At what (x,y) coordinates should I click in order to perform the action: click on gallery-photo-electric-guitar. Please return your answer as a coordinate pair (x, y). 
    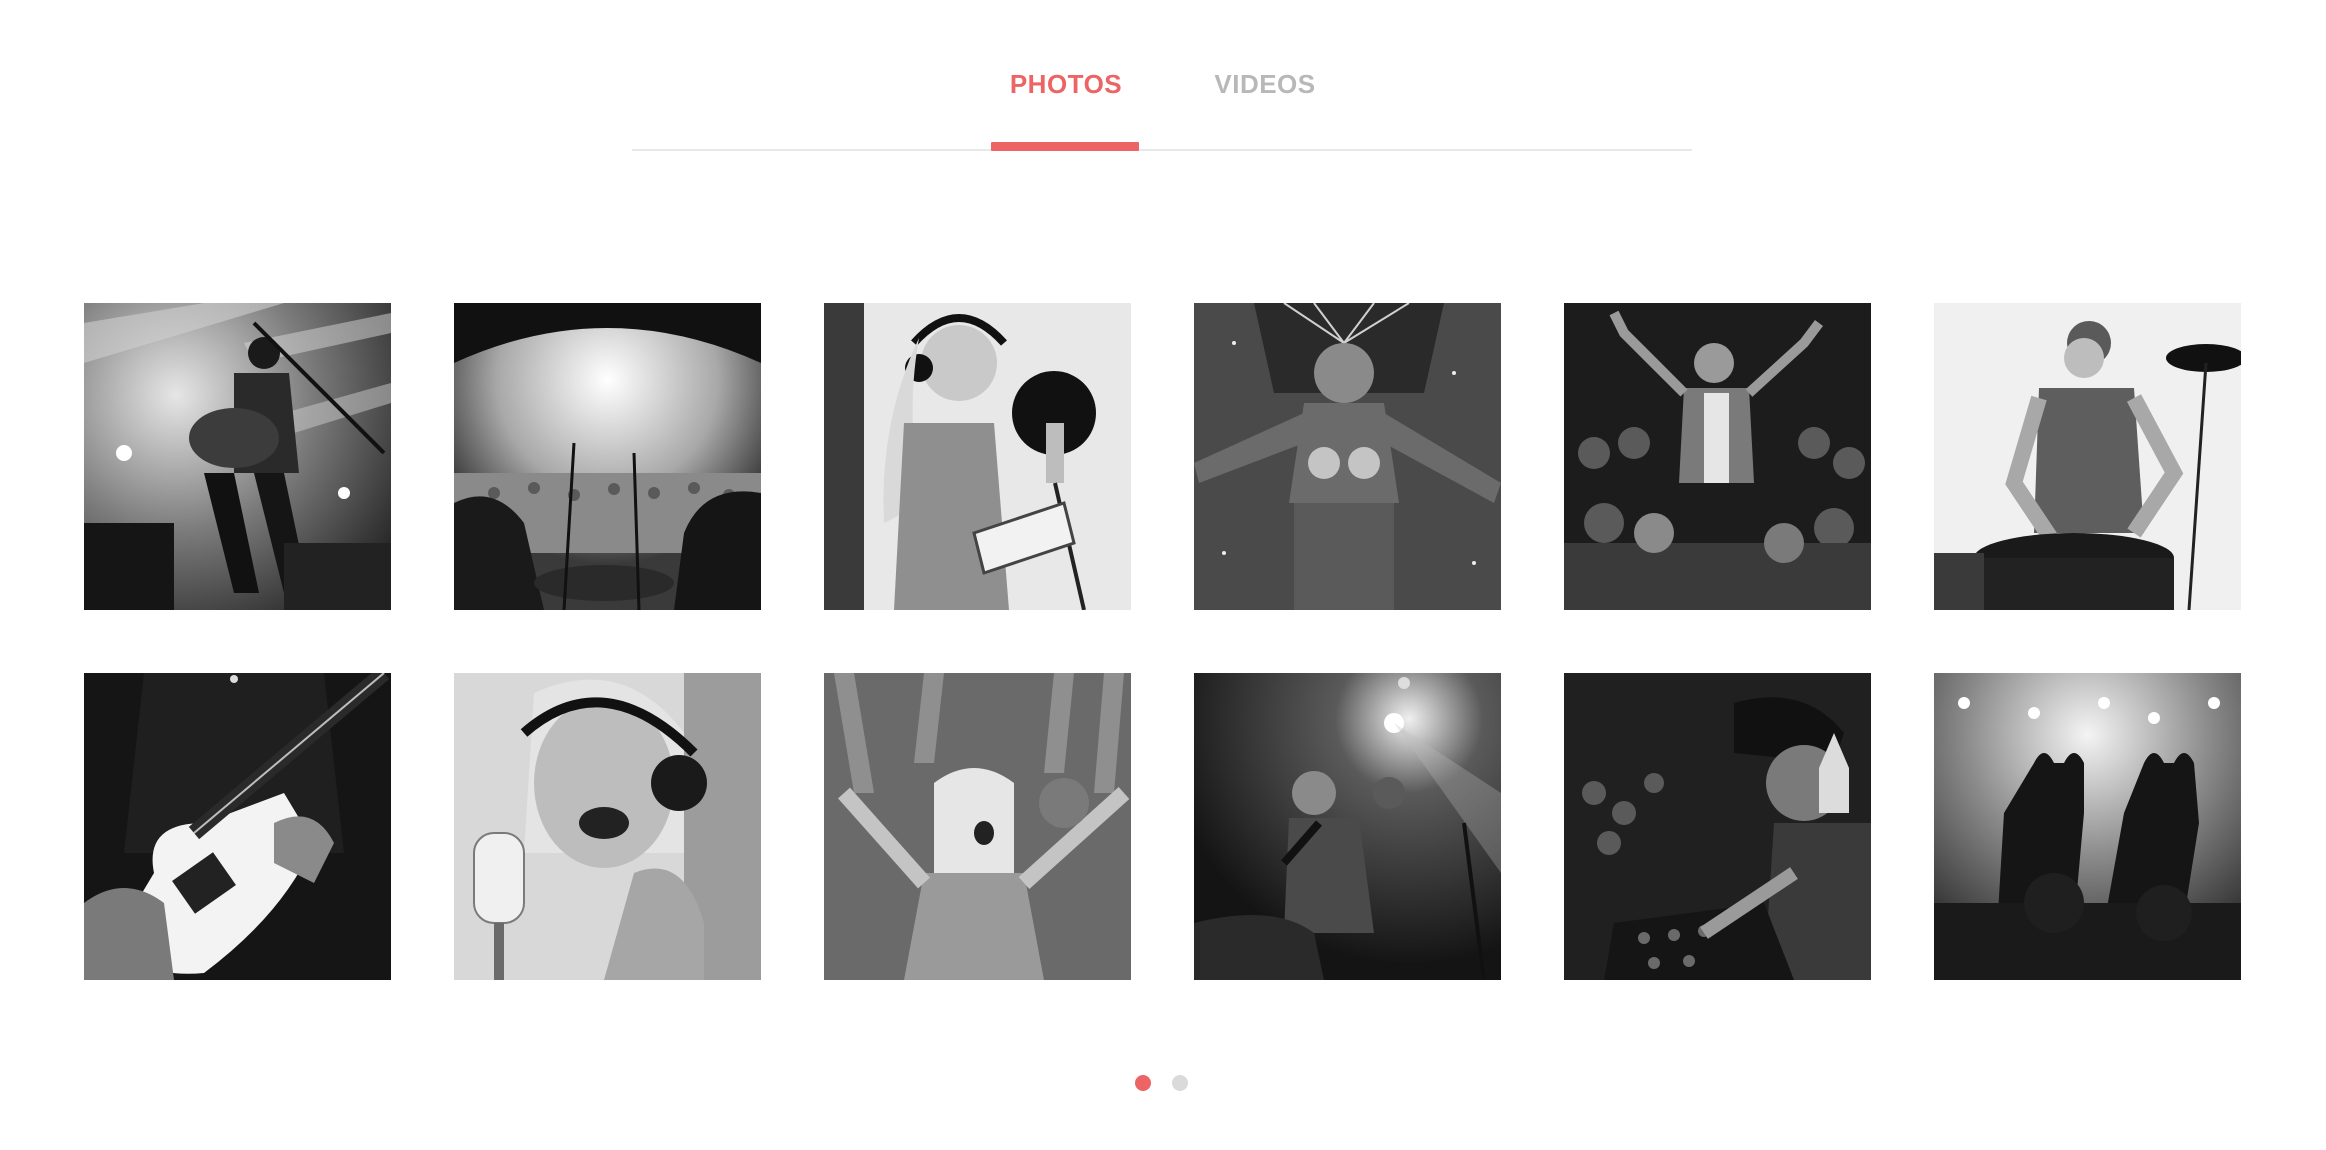
    Looking at the image, I should click on (237, 826).